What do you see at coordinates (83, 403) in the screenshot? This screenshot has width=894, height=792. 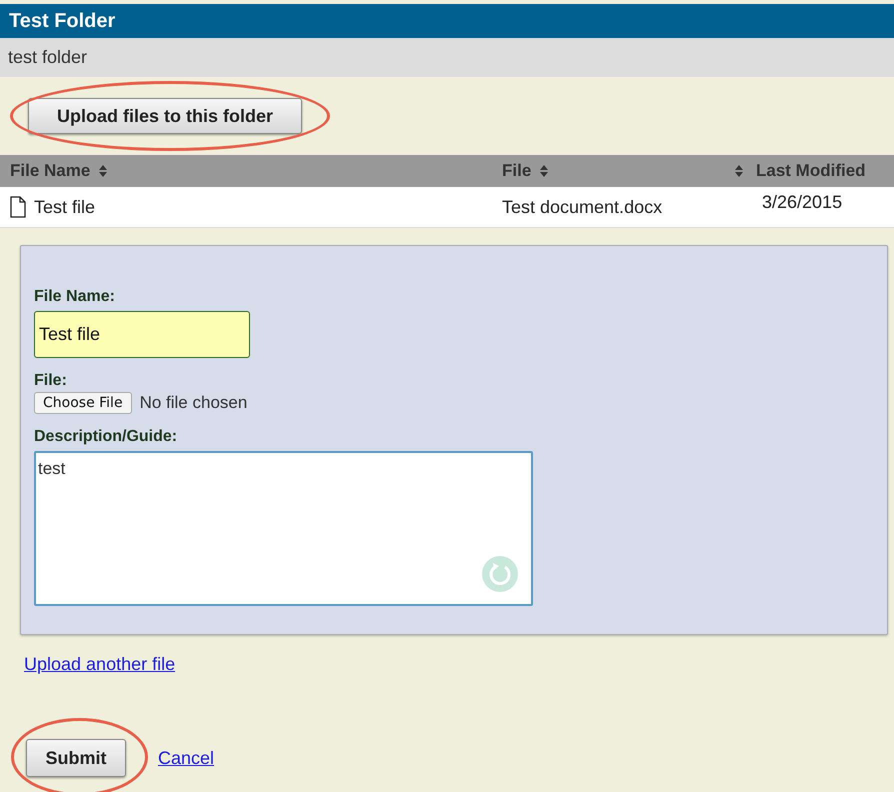 I see `choose-file-button: Choose File` at bounding box center [83, 403].